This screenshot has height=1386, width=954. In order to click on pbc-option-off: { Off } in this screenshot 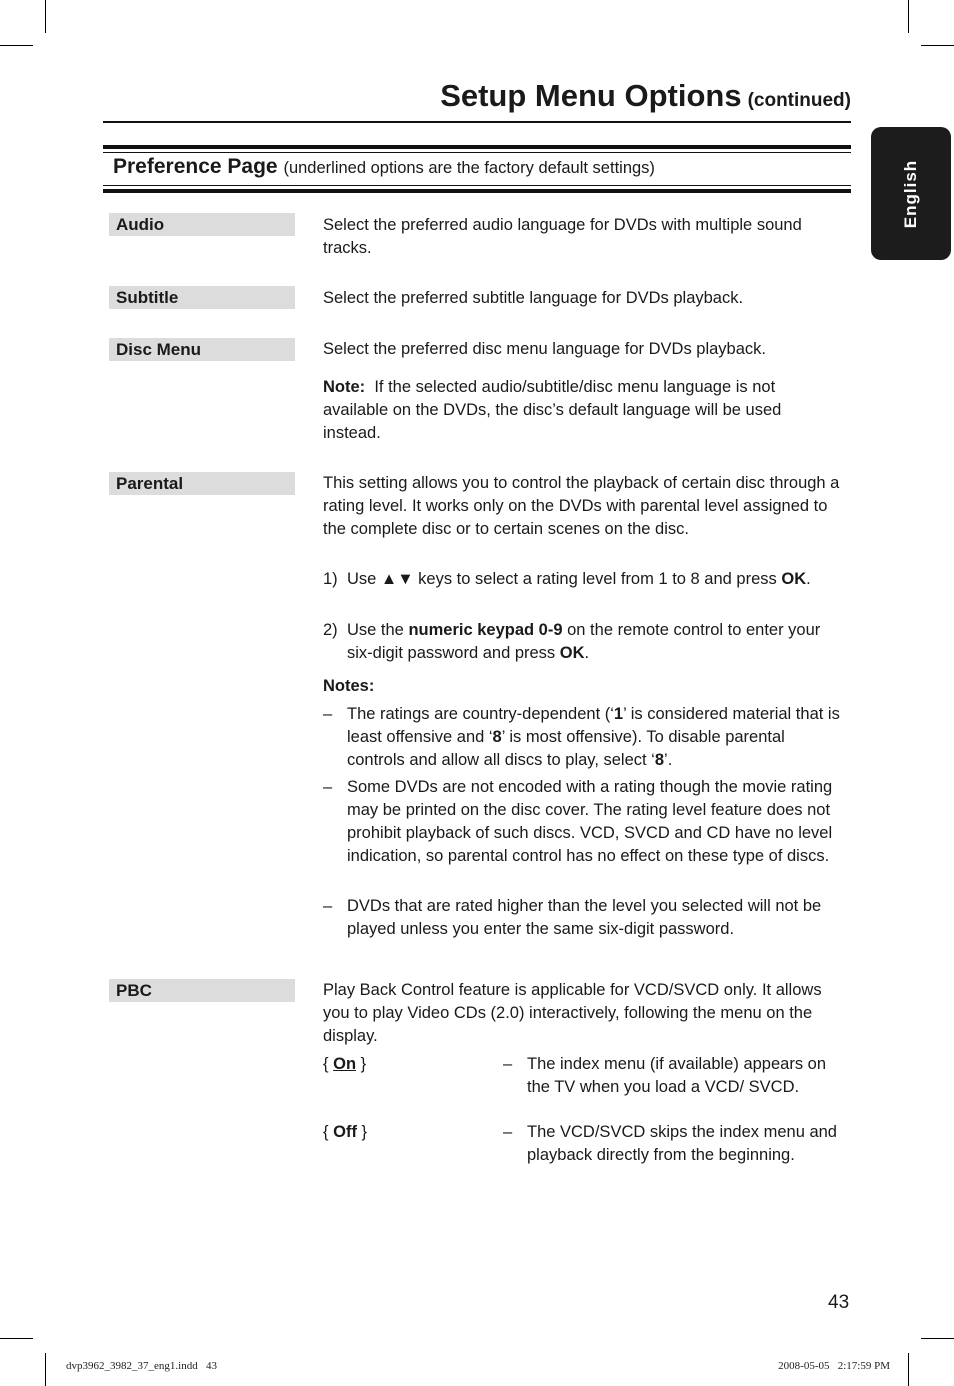, I will do `click(345, 1132)`.